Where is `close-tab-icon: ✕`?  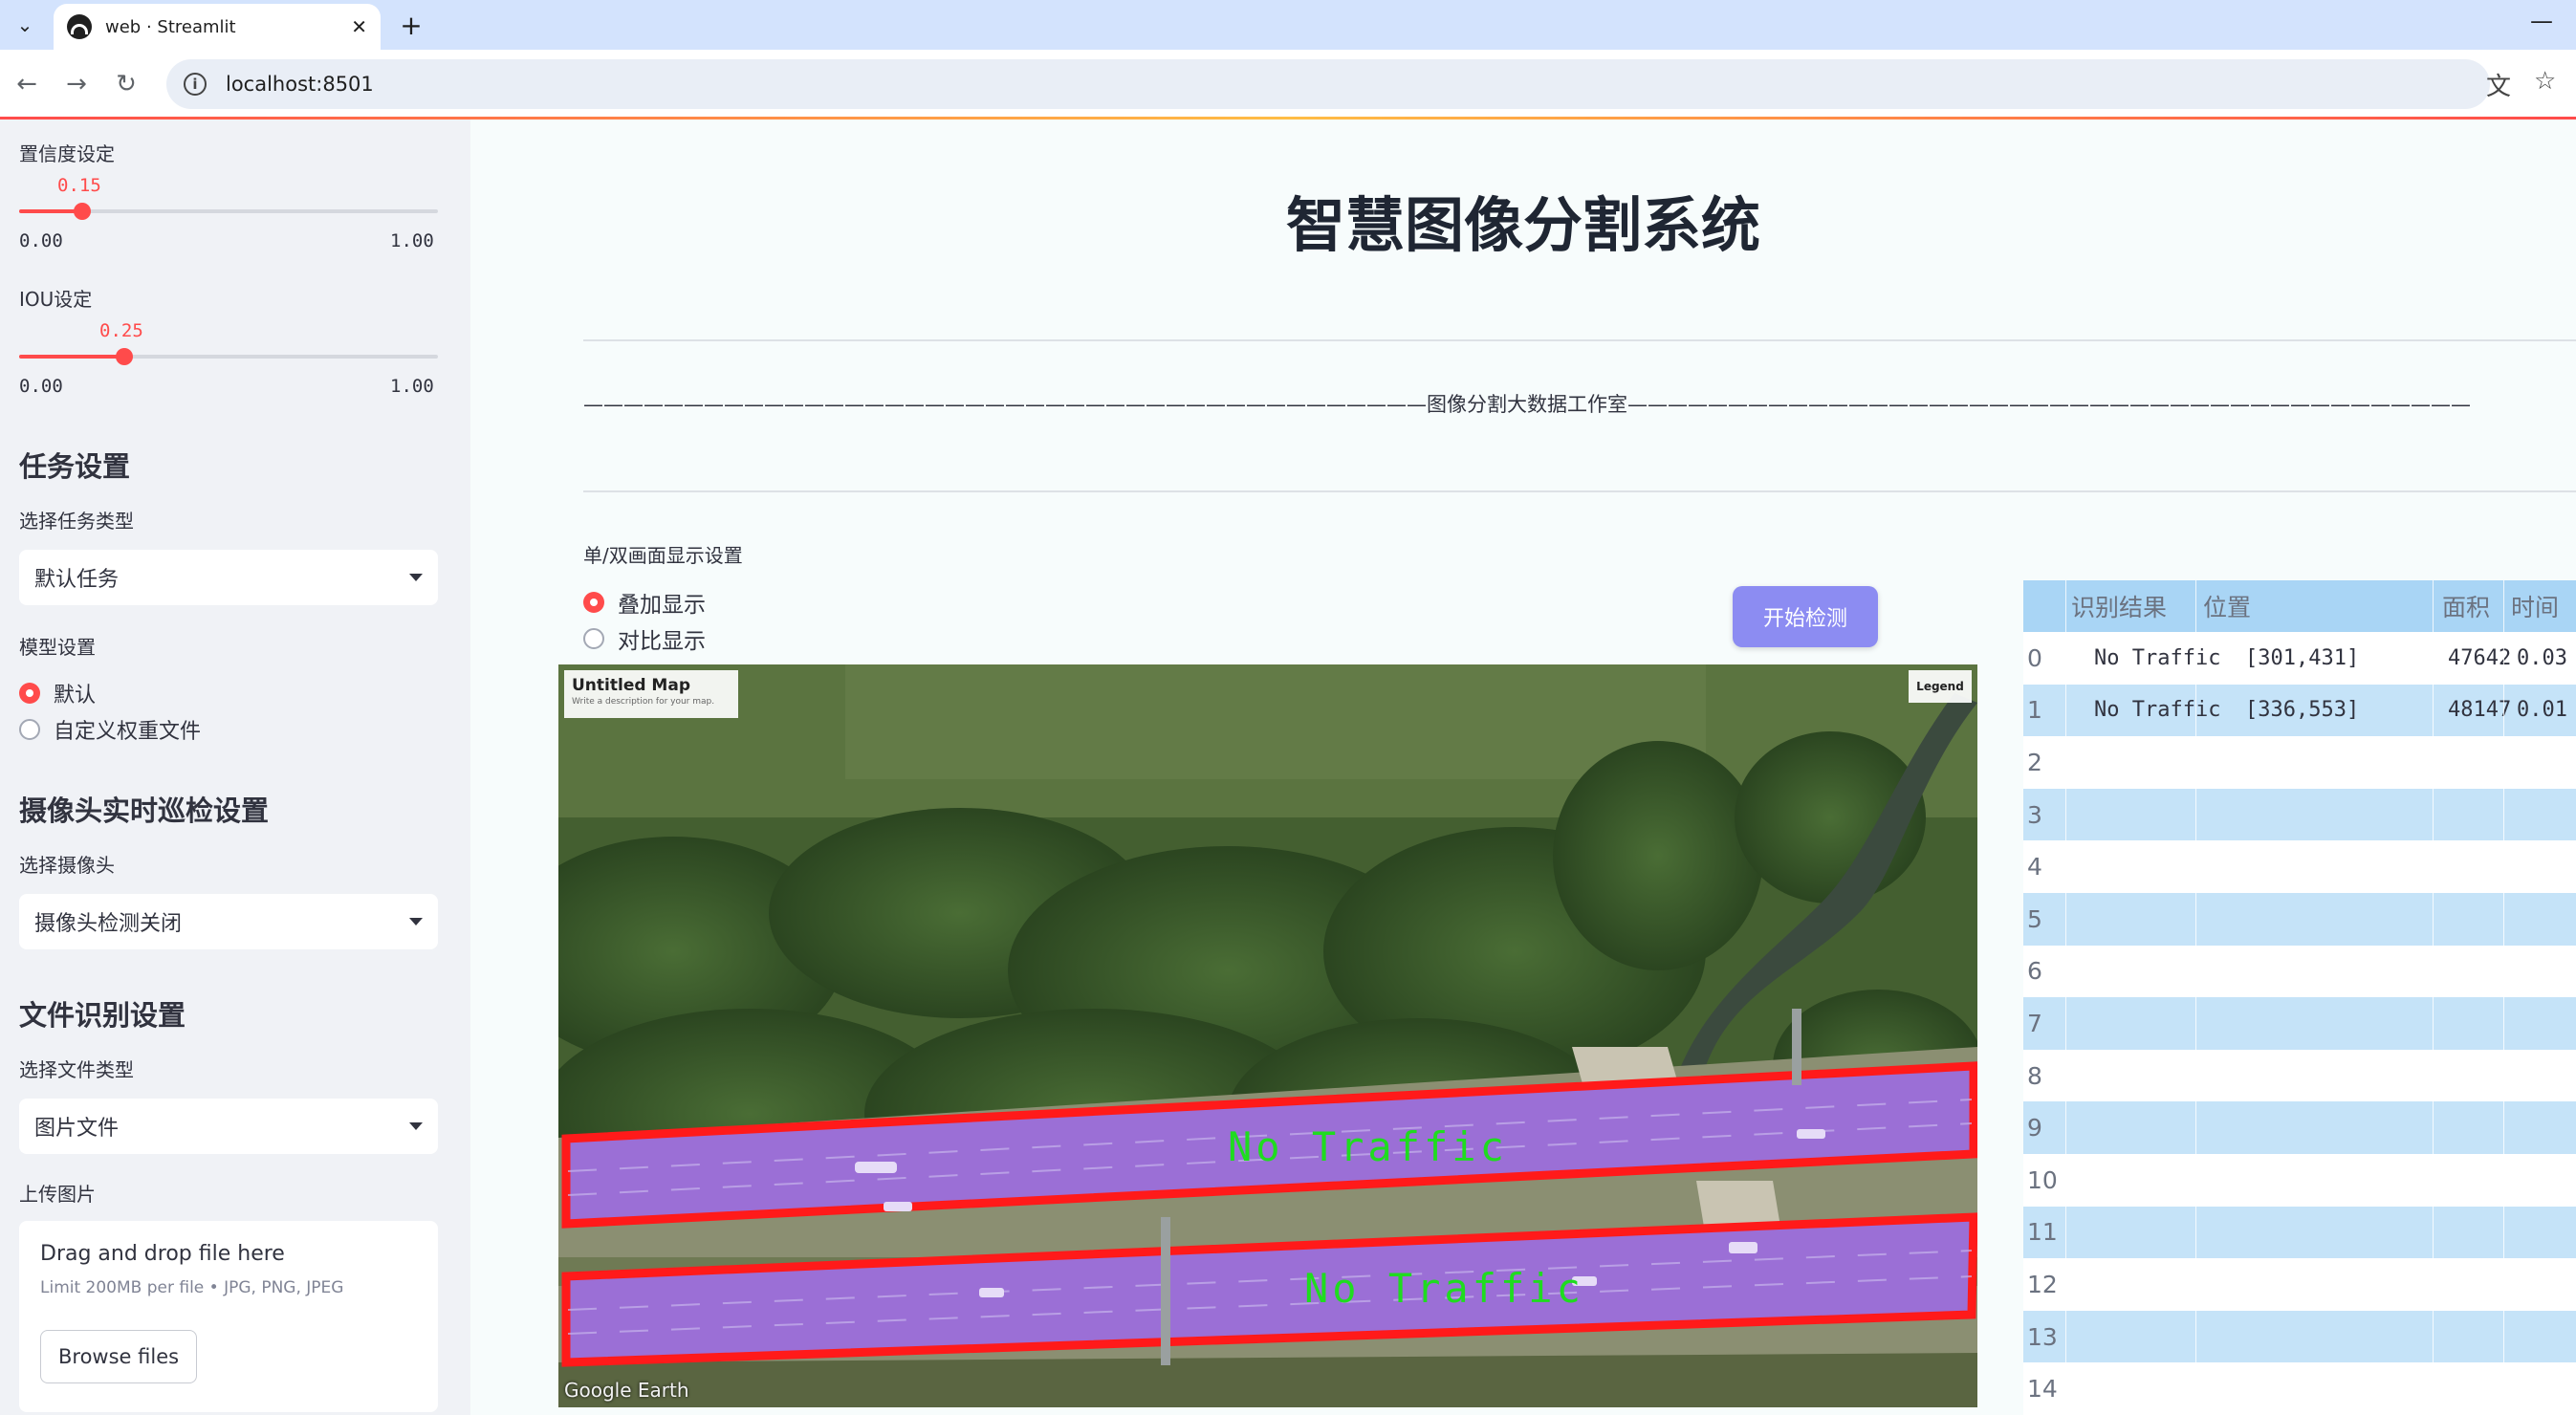
close-tab-icon: ✕ is located at coordinates (359, 26).